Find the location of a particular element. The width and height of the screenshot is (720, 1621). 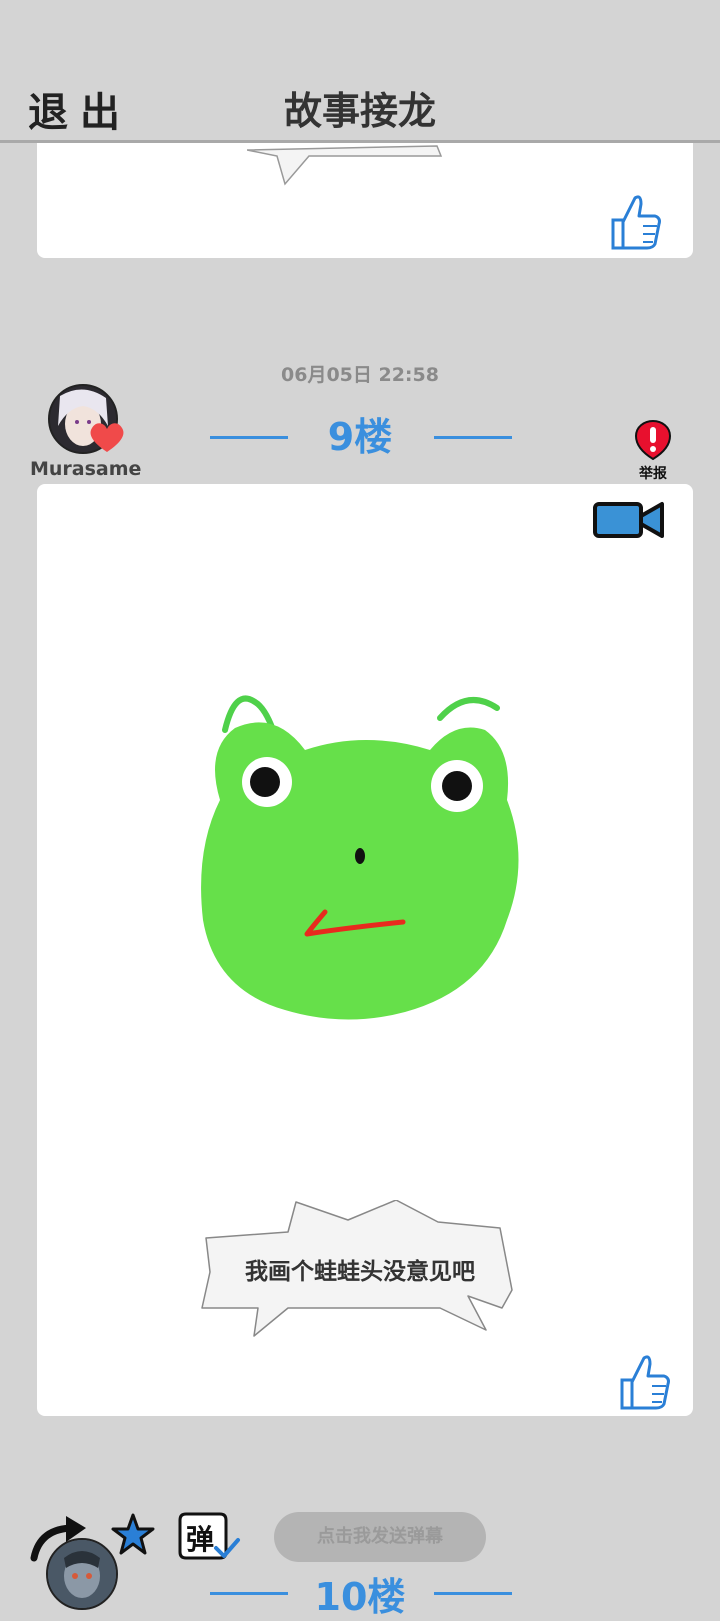

speech-bubble-tail is located at coordinates (345, 165).